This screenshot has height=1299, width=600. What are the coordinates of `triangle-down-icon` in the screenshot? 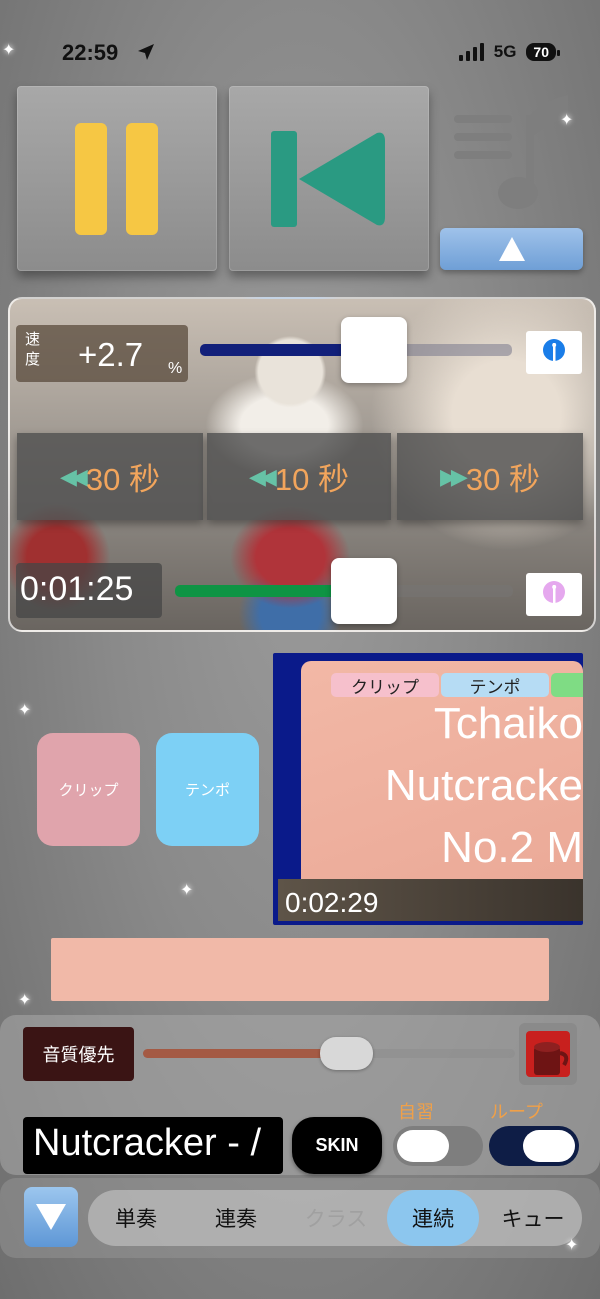 It's located at (51, 1217).